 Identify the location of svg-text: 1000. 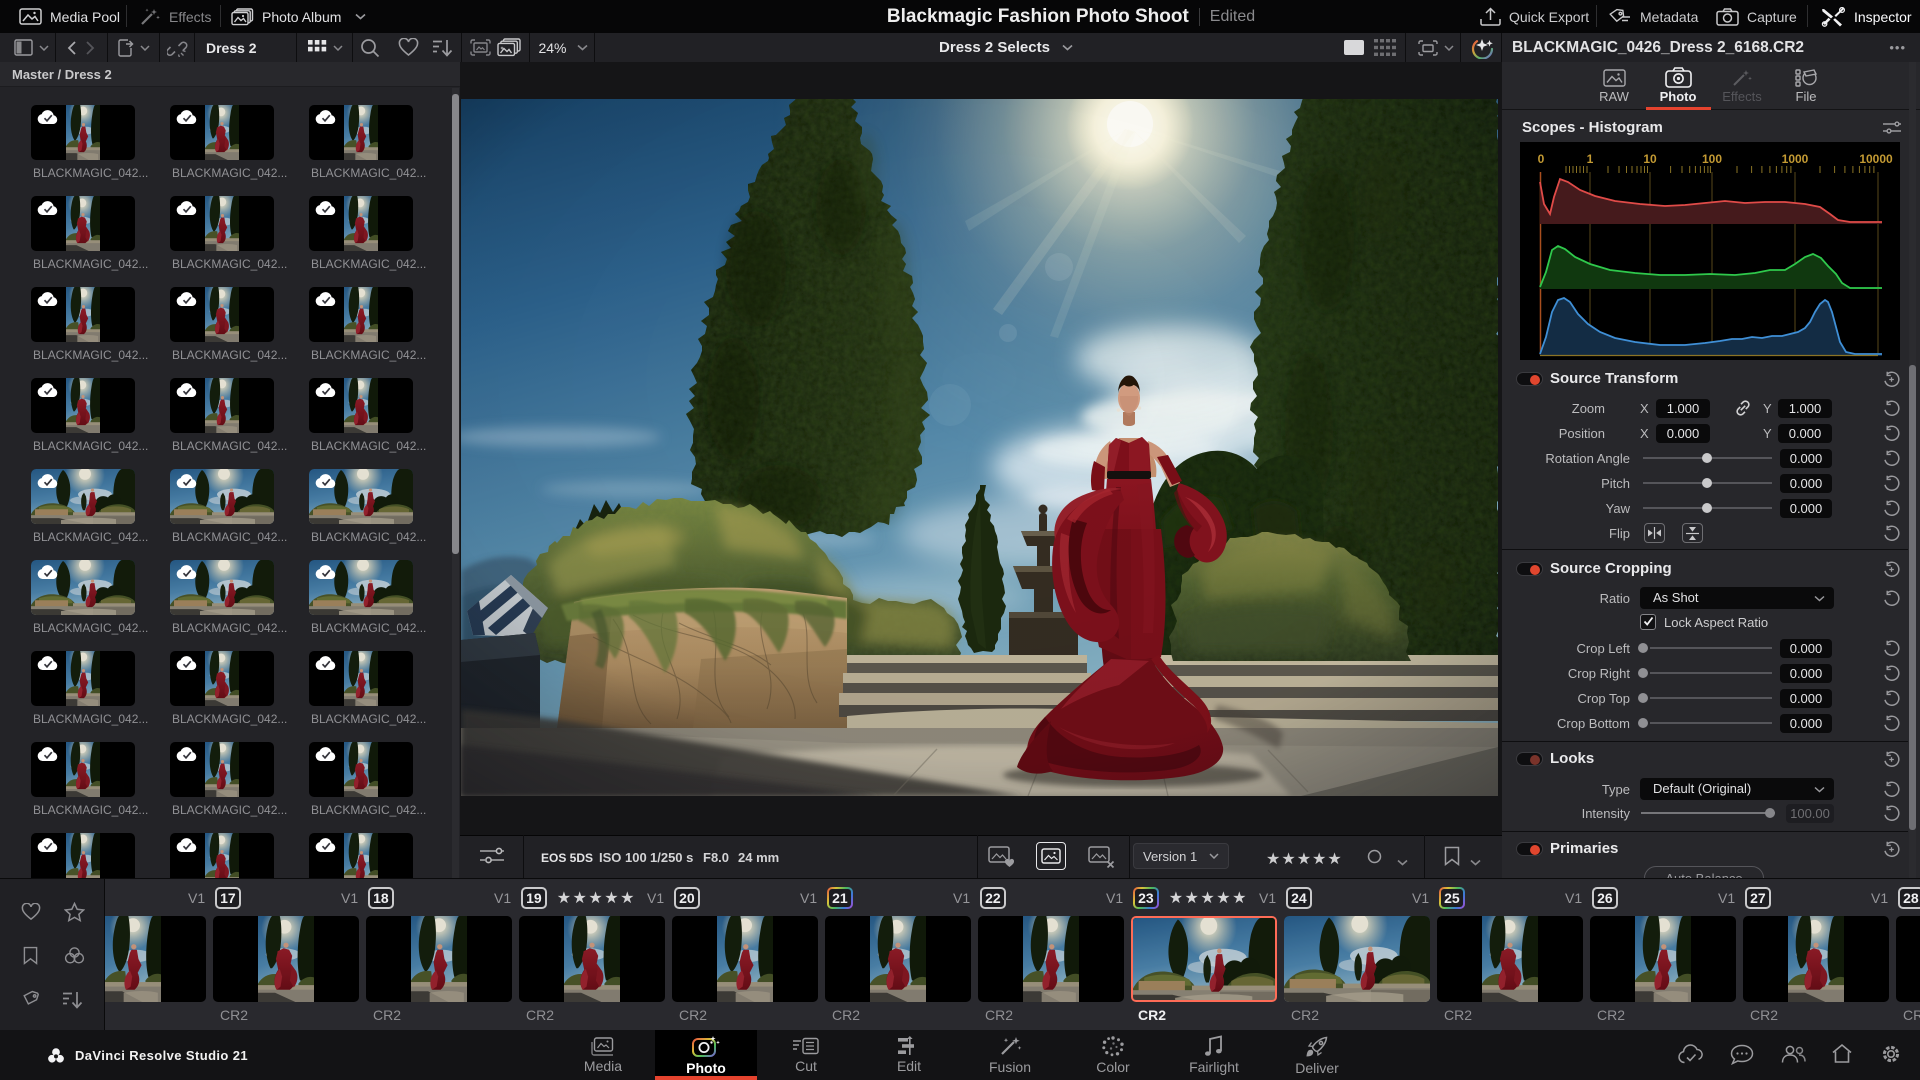
(1795, 159).